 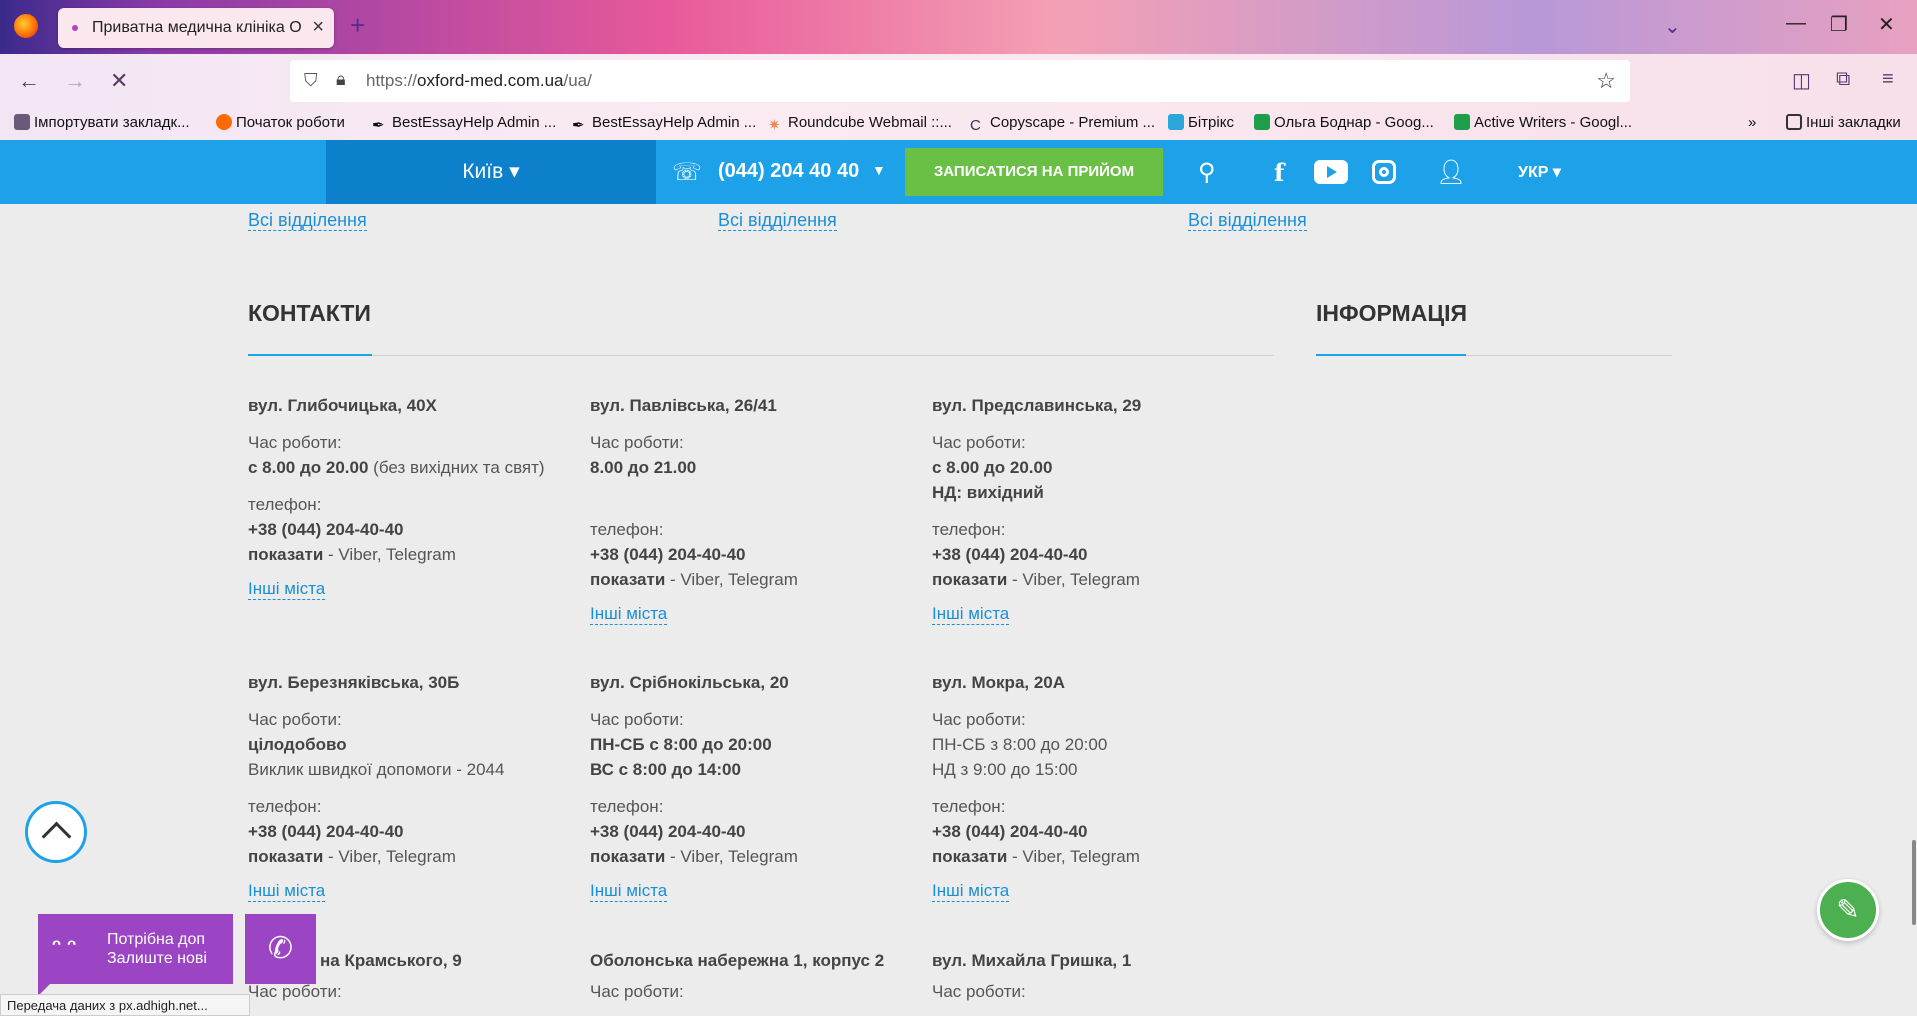 What do you see at coordinates (1037, 405) in the screenshot?
I see `location-street: вул. Предславинська, 29` at bounding box center [1037, 405].